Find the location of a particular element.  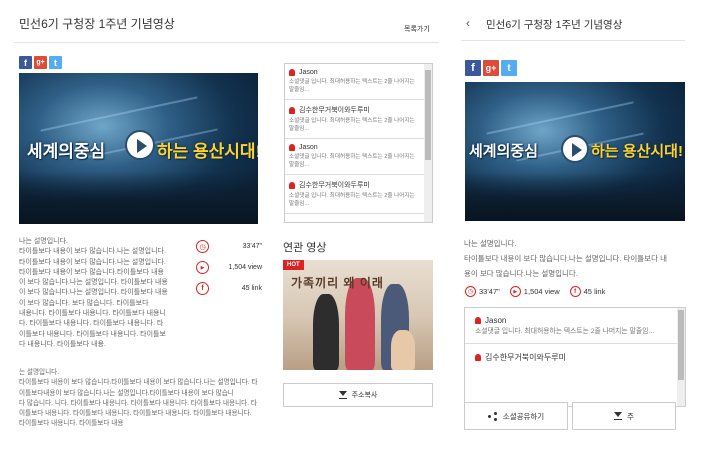

related-video-thumbnail: 가족끼리 왜 이래 HOT is located at coordinates (358, 315).